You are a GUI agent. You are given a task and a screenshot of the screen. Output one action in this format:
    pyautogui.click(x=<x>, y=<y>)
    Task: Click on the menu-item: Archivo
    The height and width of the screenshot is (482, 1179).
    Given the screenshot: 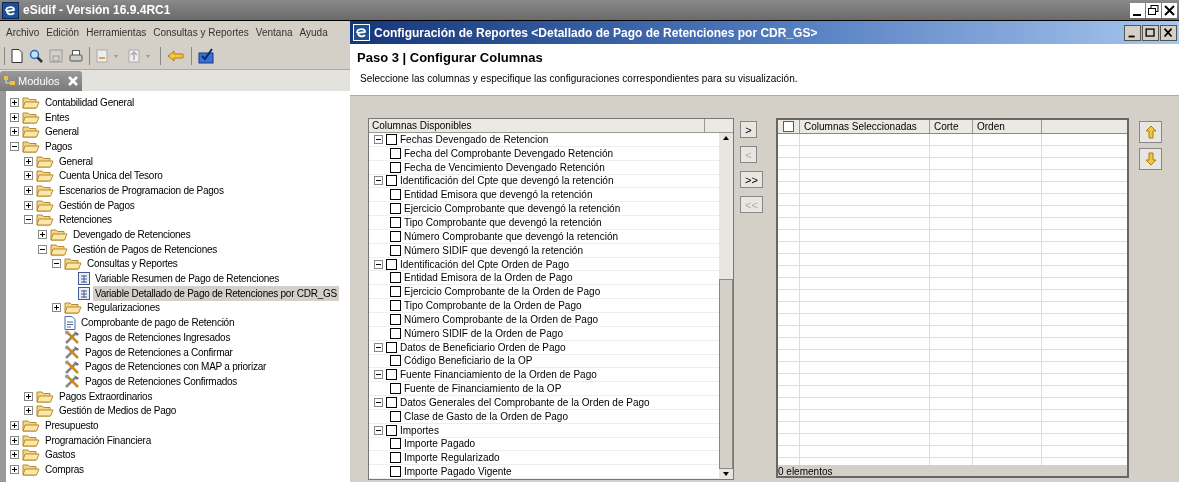 What is the action you would take?
    pyautogui.click(x=23, y=32)
    